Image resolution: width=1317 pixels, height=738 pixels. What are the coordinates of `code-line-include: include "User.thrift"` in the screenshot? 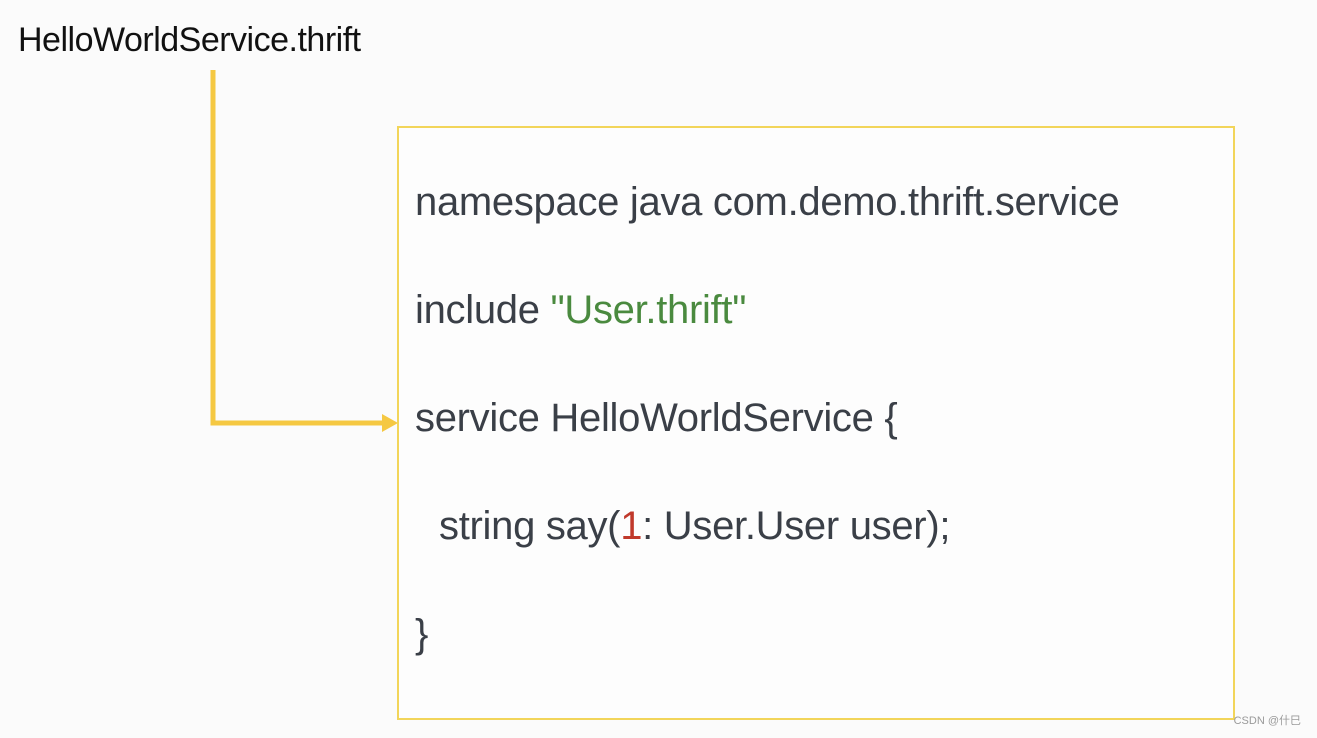 It's located at (580, 310).